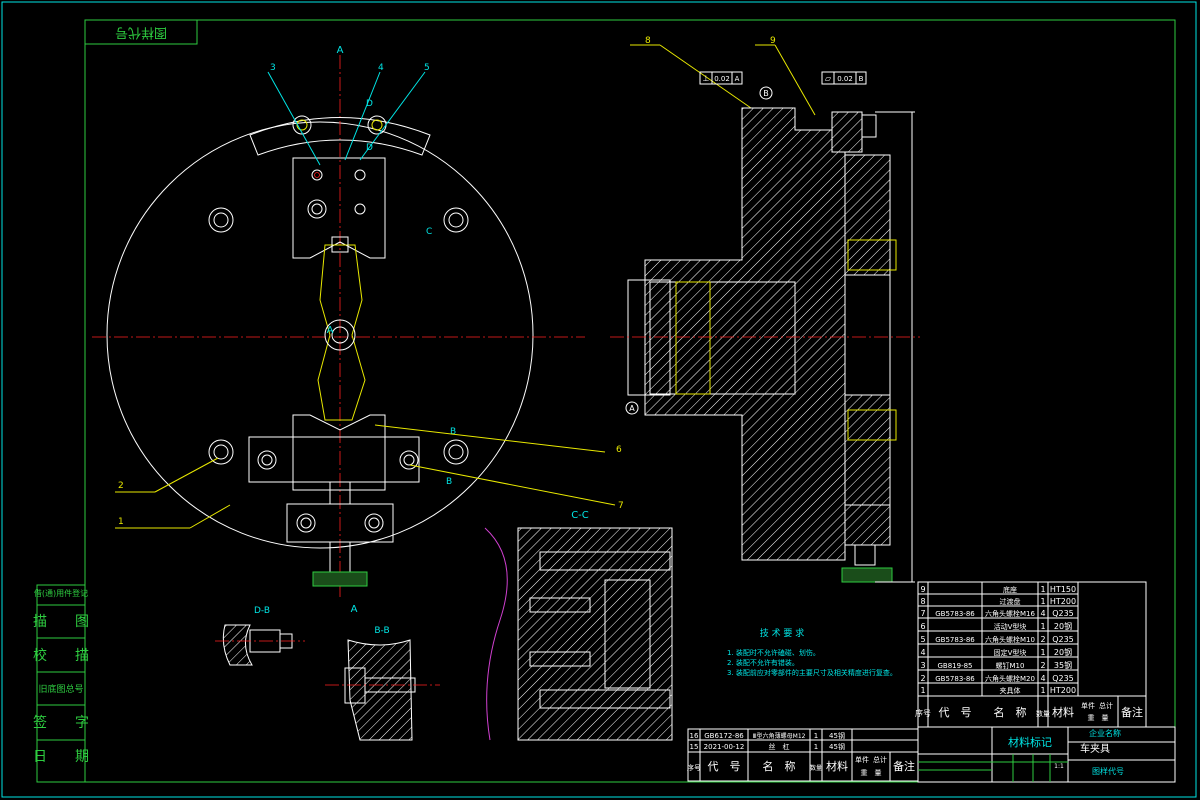  I want to click on svg-text: 固定V型块, so click(1010, 652).